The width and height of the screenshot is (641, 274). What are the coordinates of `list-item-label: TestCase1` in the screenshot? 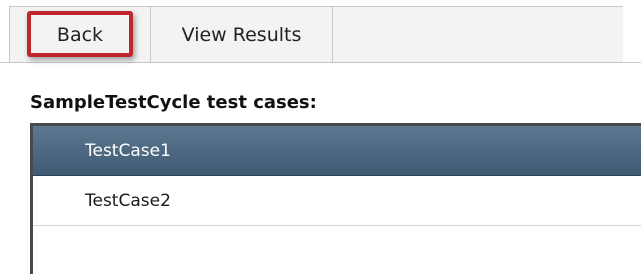 It's located at (128, 150).